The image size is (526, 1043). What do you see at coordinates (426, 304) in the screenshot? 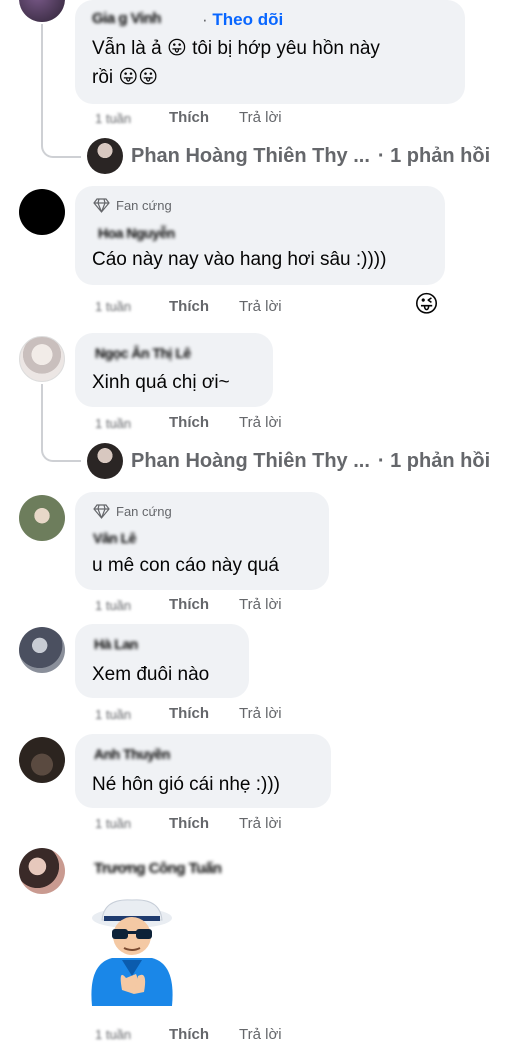
I see `reaction-emoji: 😜` at bounding box center [426, 304].